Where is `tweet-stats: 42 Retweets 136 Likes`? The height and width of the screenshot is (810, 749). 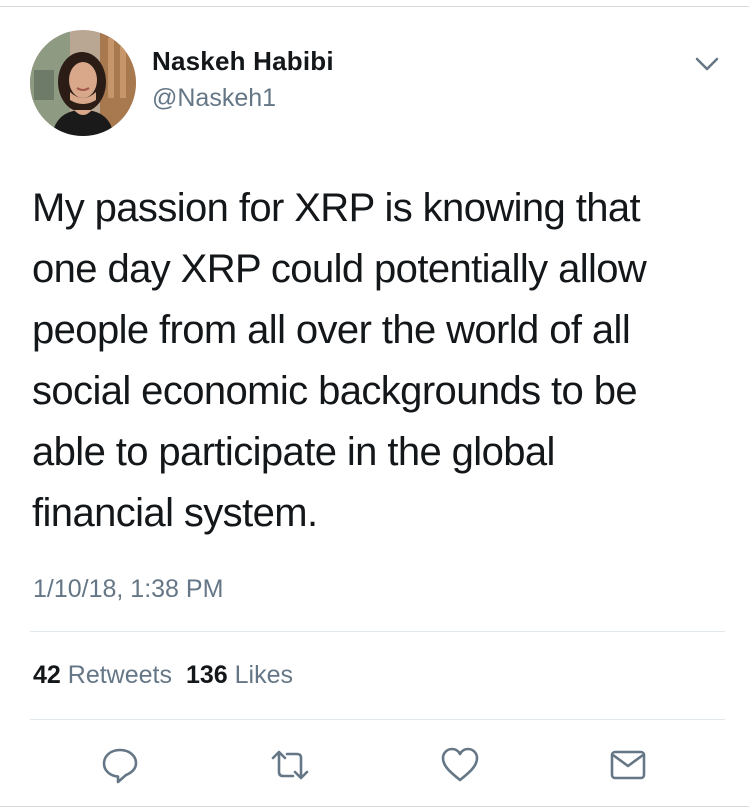 tweet-stats: 42 Retweets 136 Likes is located at coordinates (163, 675).